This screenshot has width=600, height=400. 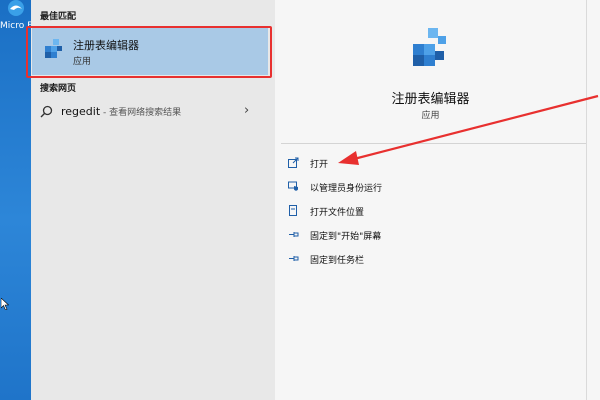 What do you see at coordinates (81, 111) in the screenshot?
I see `web-query-text: regedit` at bounding box center [81, 111].